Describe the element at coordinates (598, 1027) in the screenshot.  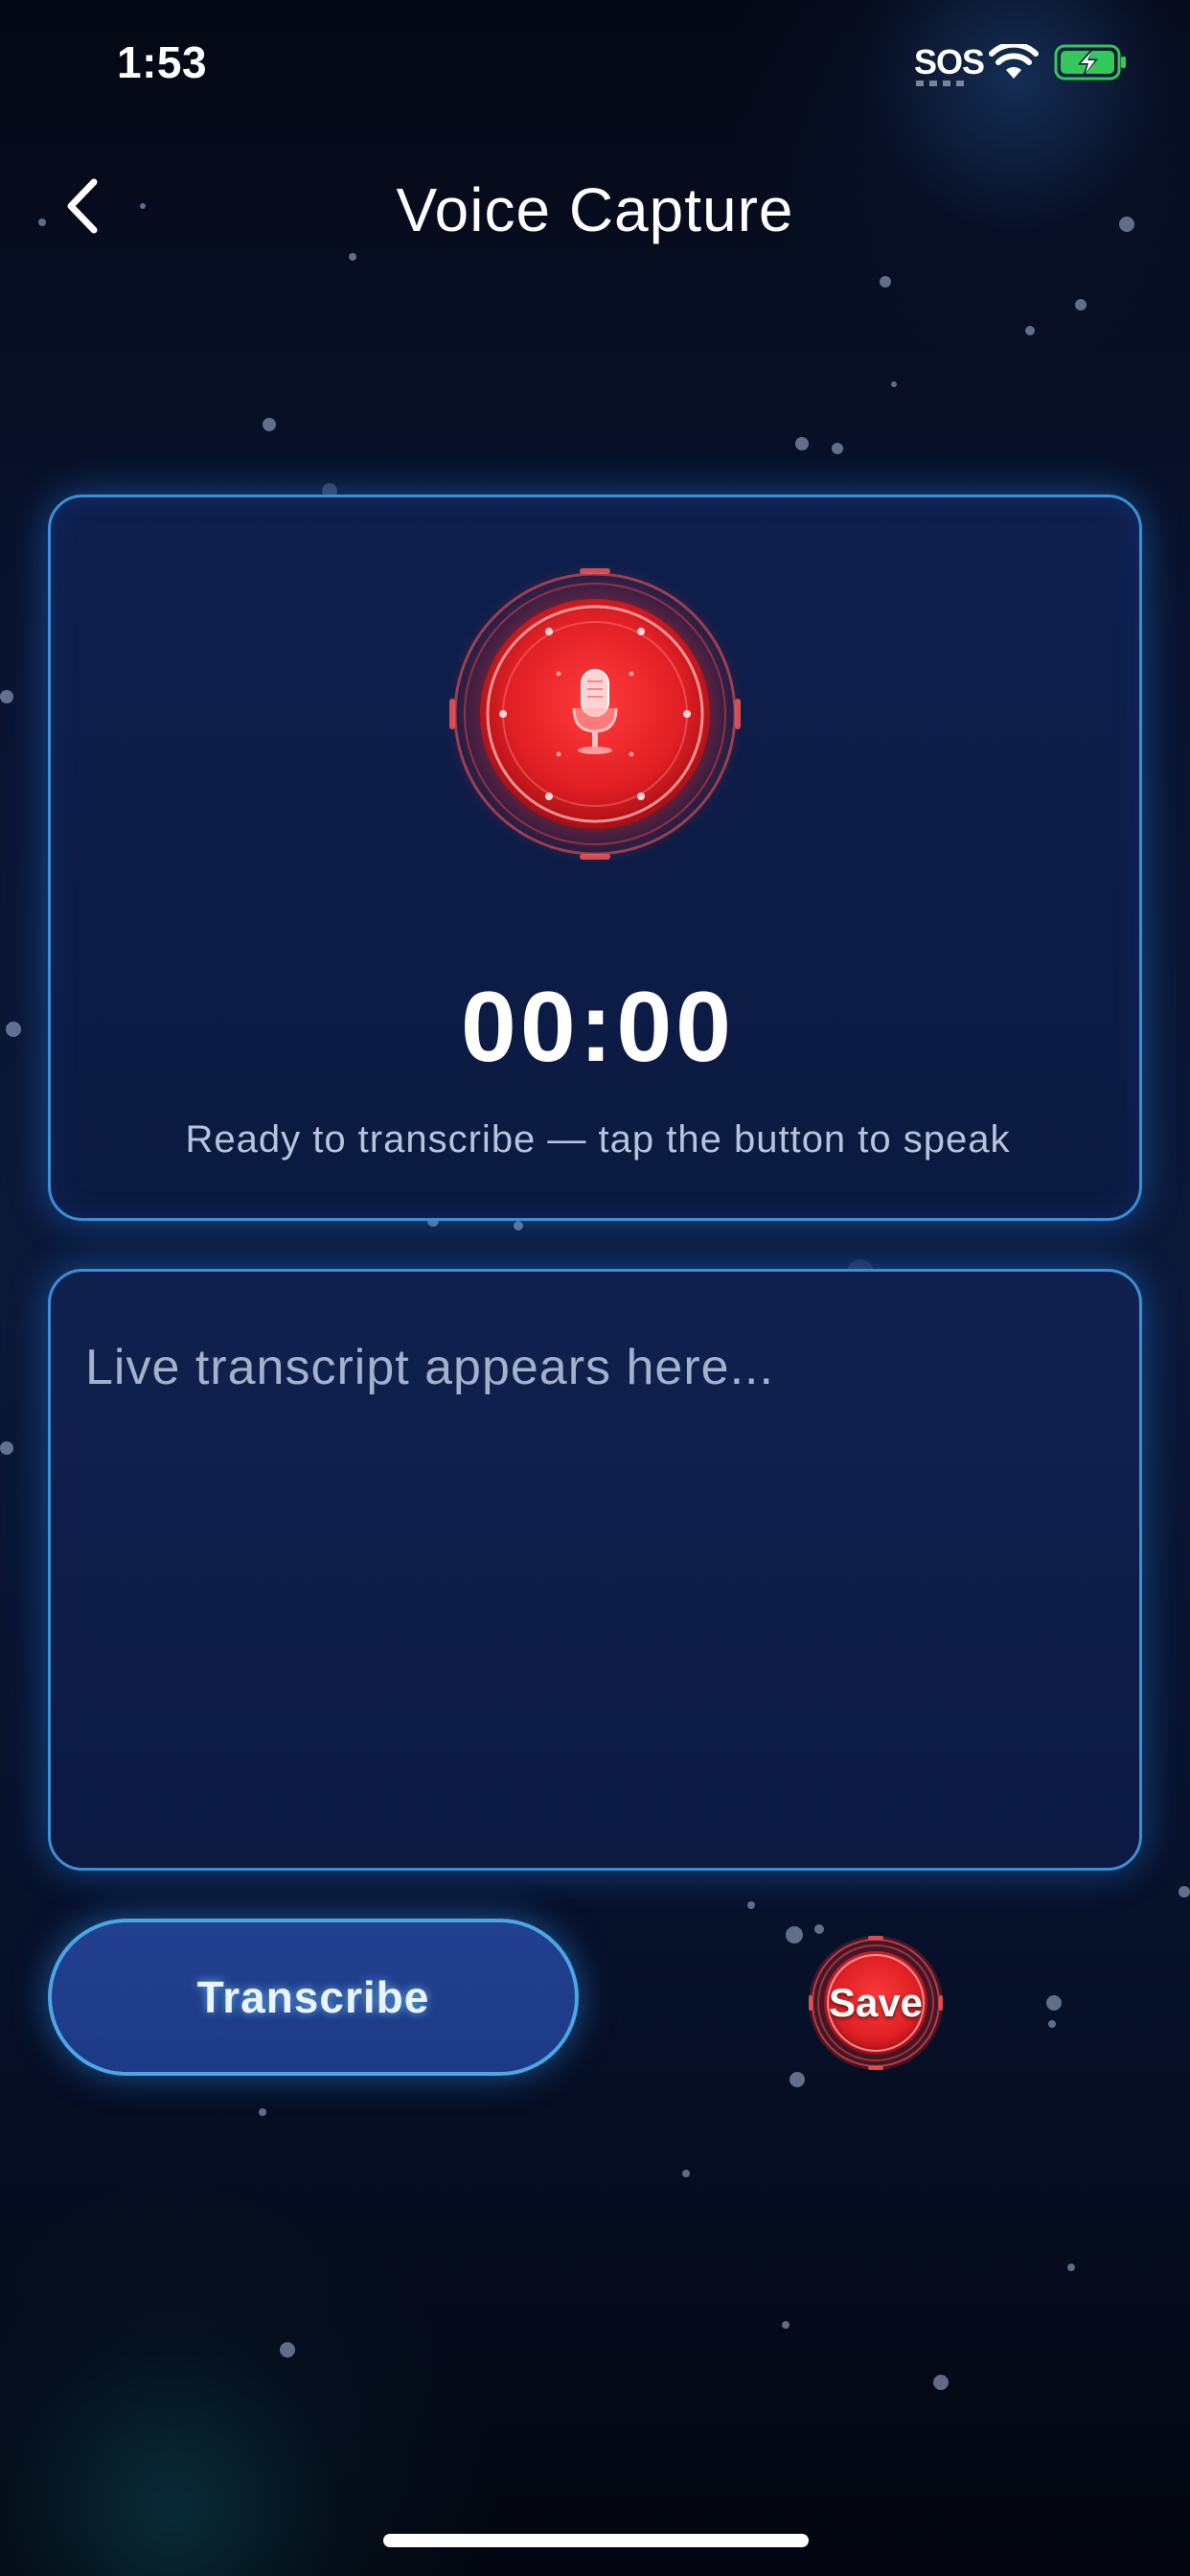
I see `recording-timer: 00:00` at that location.